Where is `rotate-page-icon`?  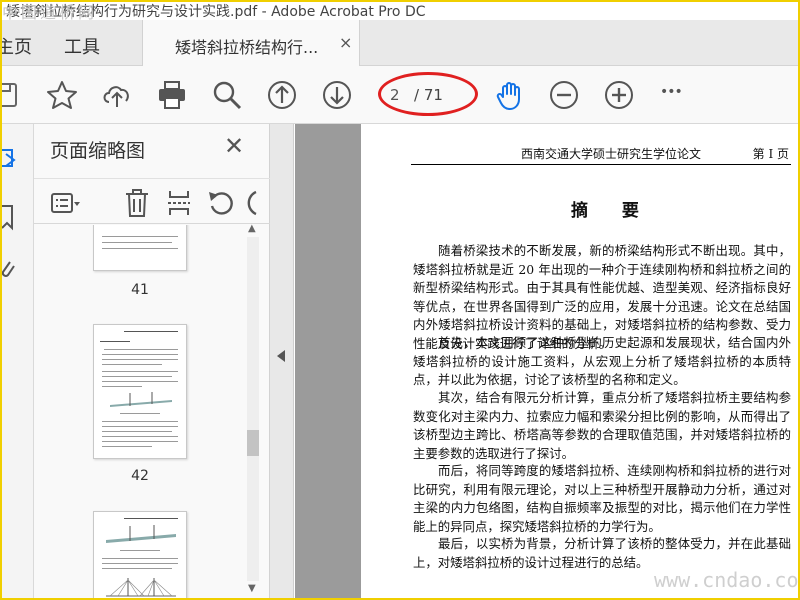 rotate-page-icon is located at coordinates (221, 203).